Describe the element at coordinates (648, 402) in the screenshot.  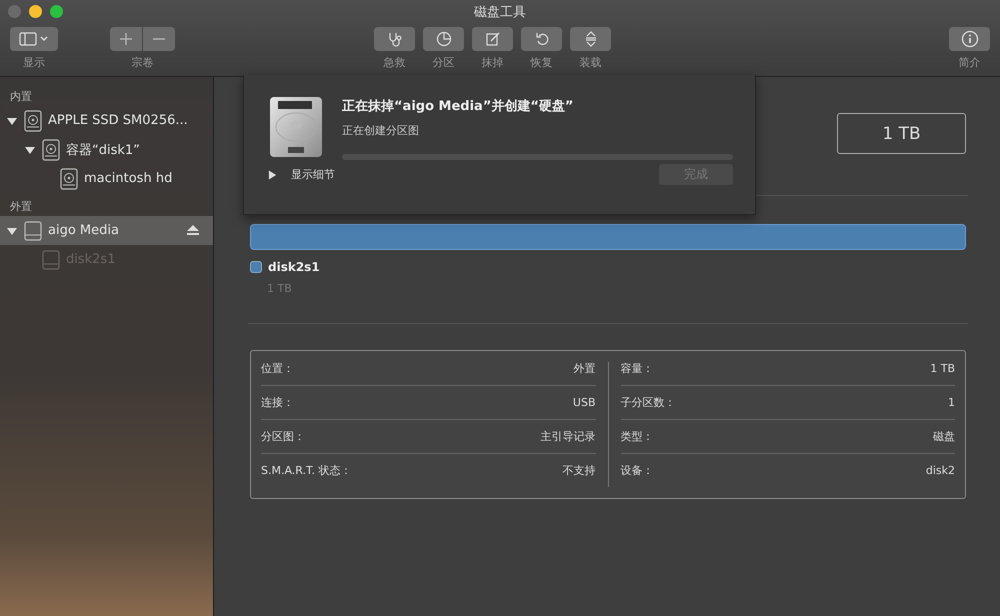
I see `info-label: 子分区数：` at that location.